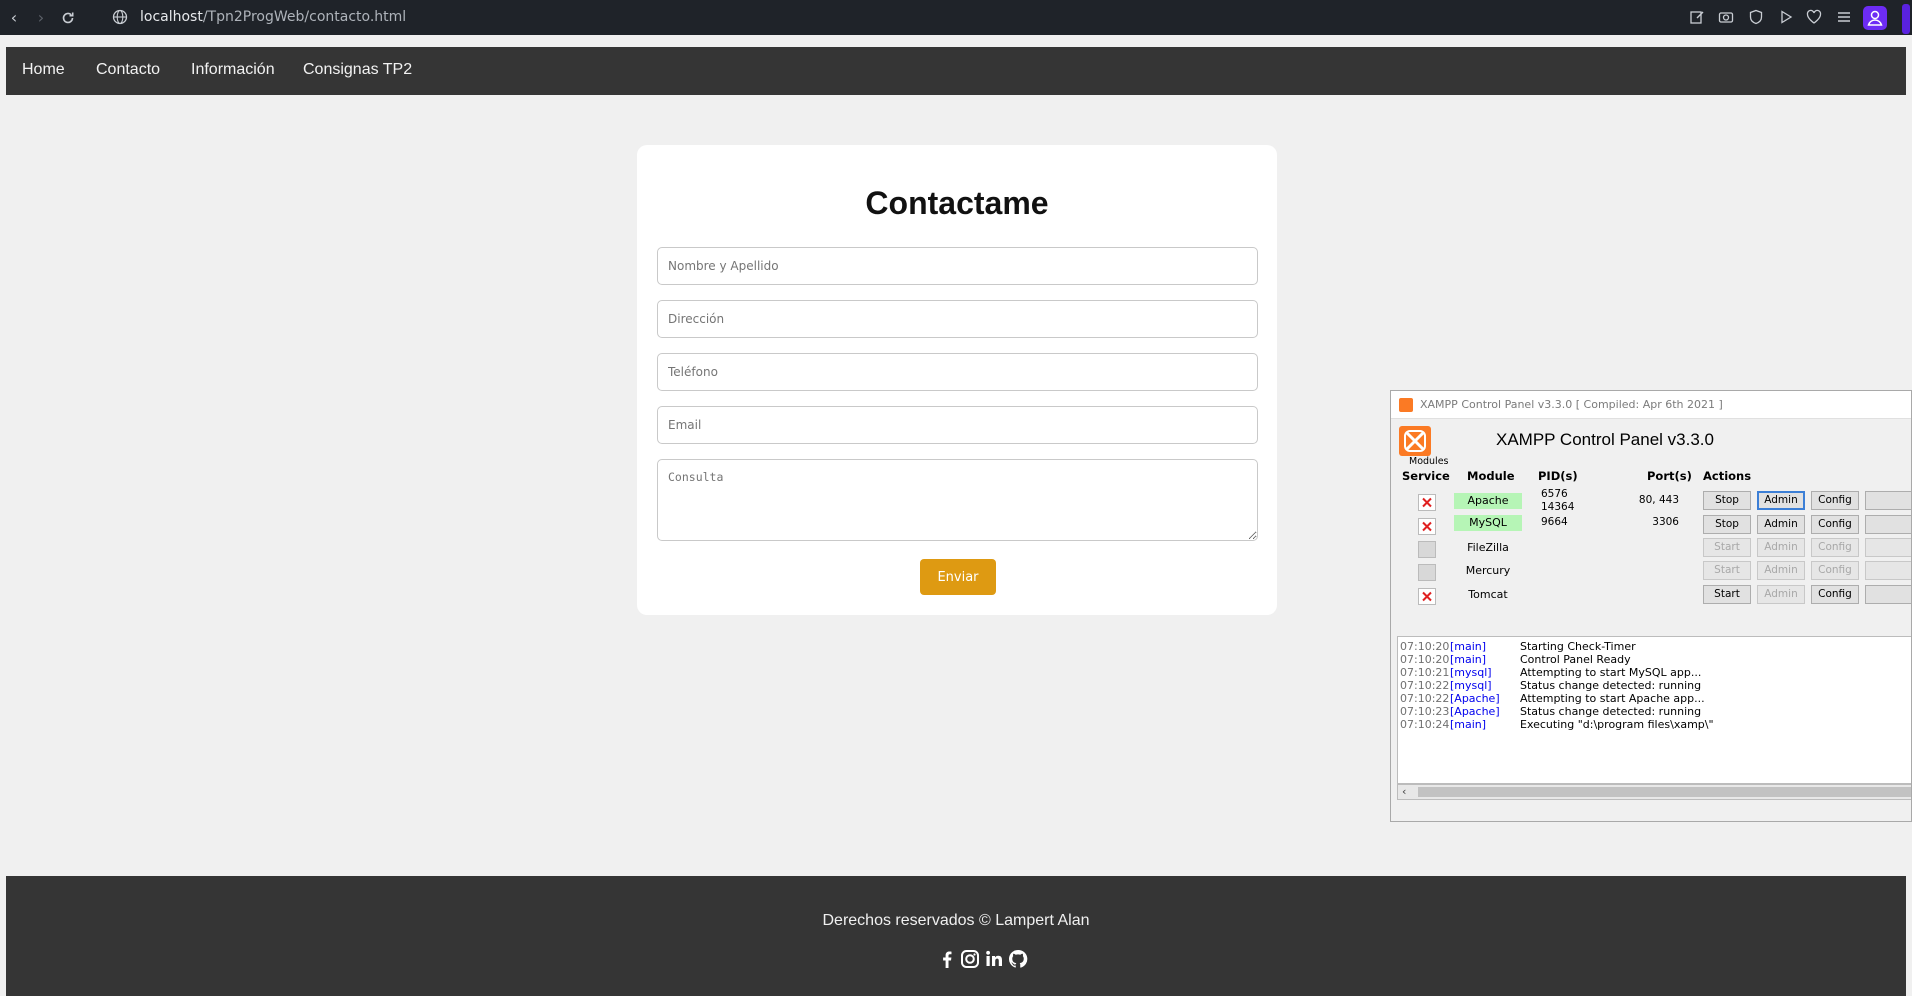 The width and height of the screenshot is (1912, 996). What do you see at coordinates (1554, 494) in the screenshot?
I see `pid-value: 6576` at bounding box center [1554, 494].